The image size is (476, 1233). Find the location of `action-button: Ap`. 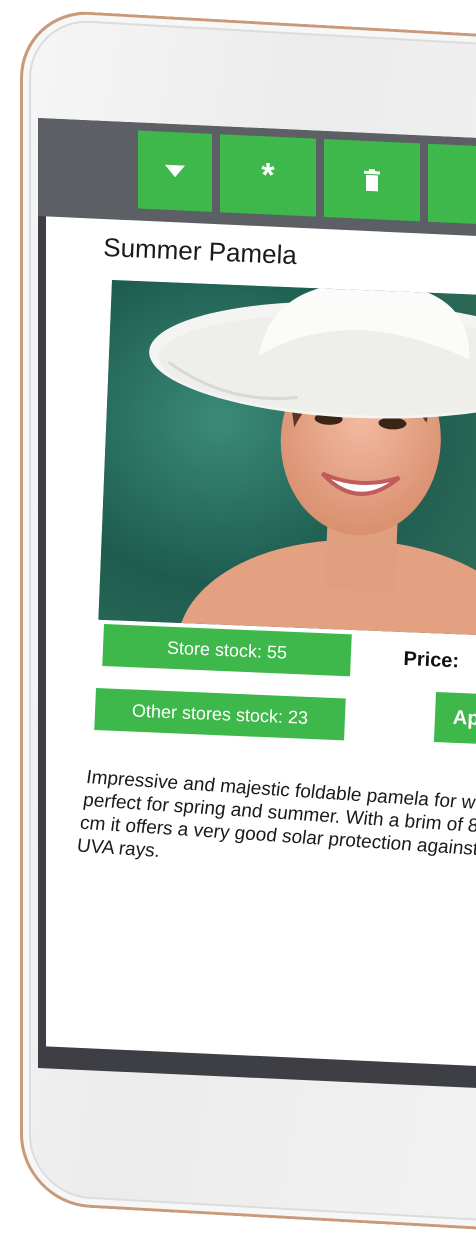

action-button: Ap is located at coordinates (454, 719).